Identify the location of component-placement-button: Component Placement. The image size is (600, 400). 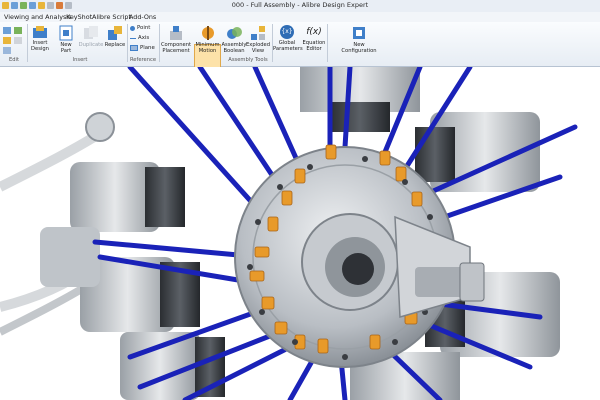
(176, 39).